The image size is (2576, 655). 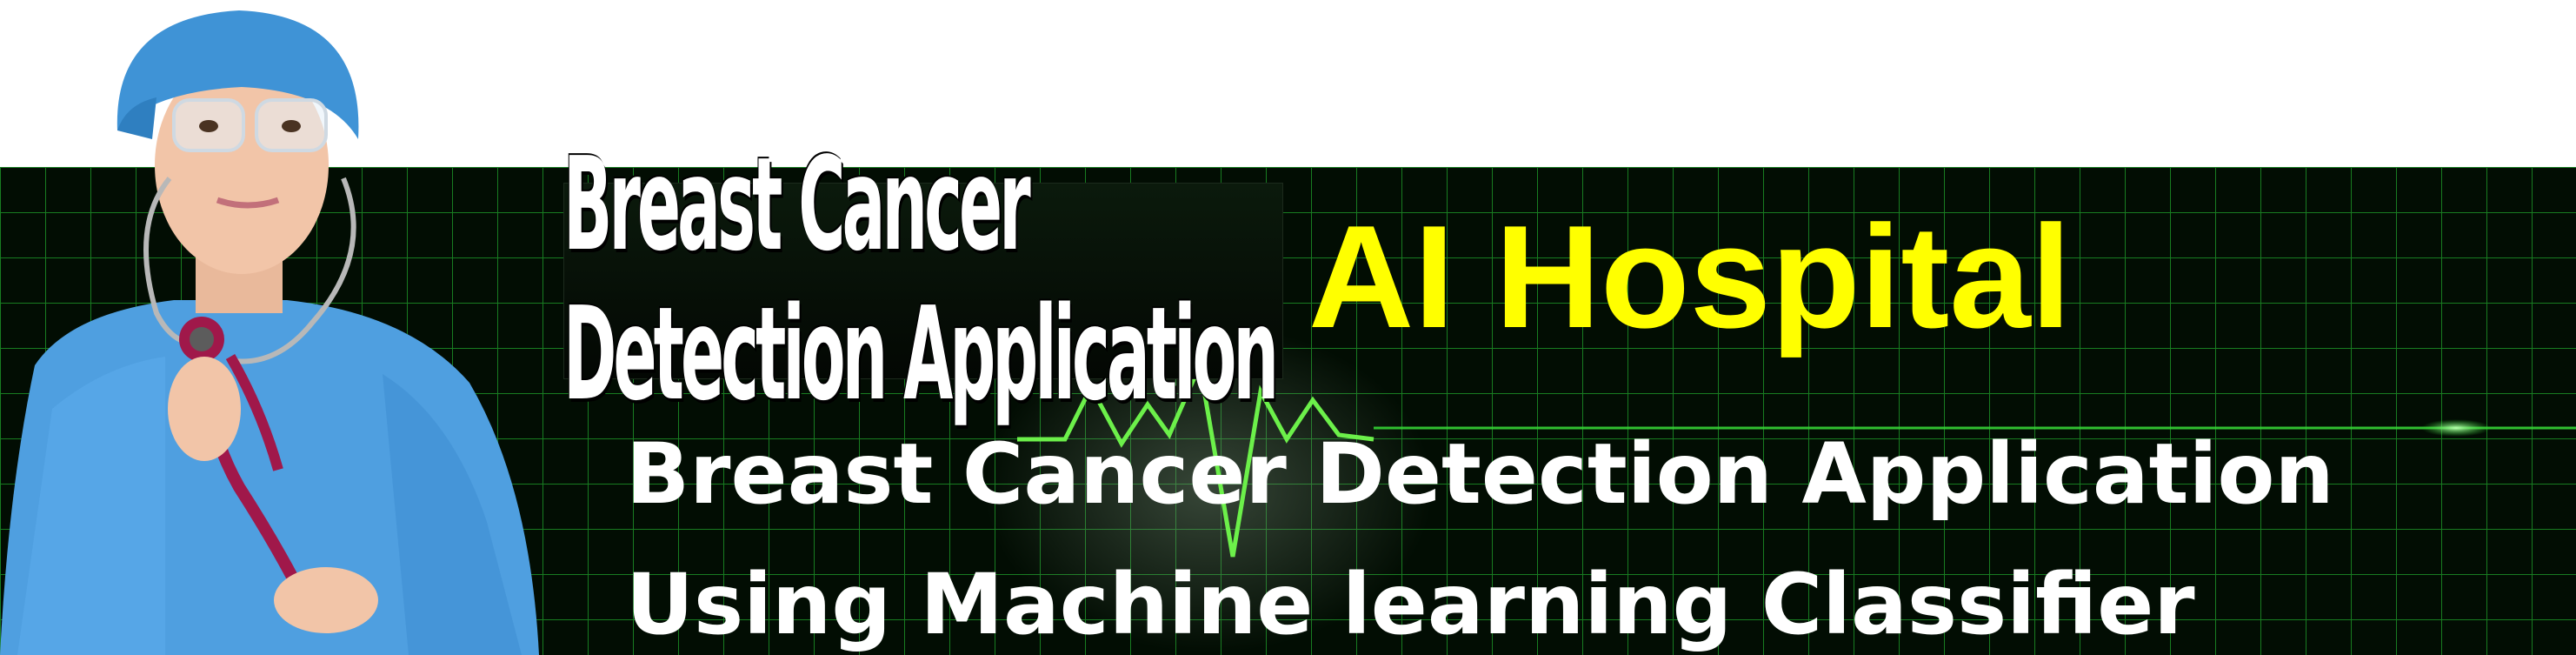 I want to click on subtitle-line-1: Breast Cancer Detection Application, so click(x=1480, y=474).